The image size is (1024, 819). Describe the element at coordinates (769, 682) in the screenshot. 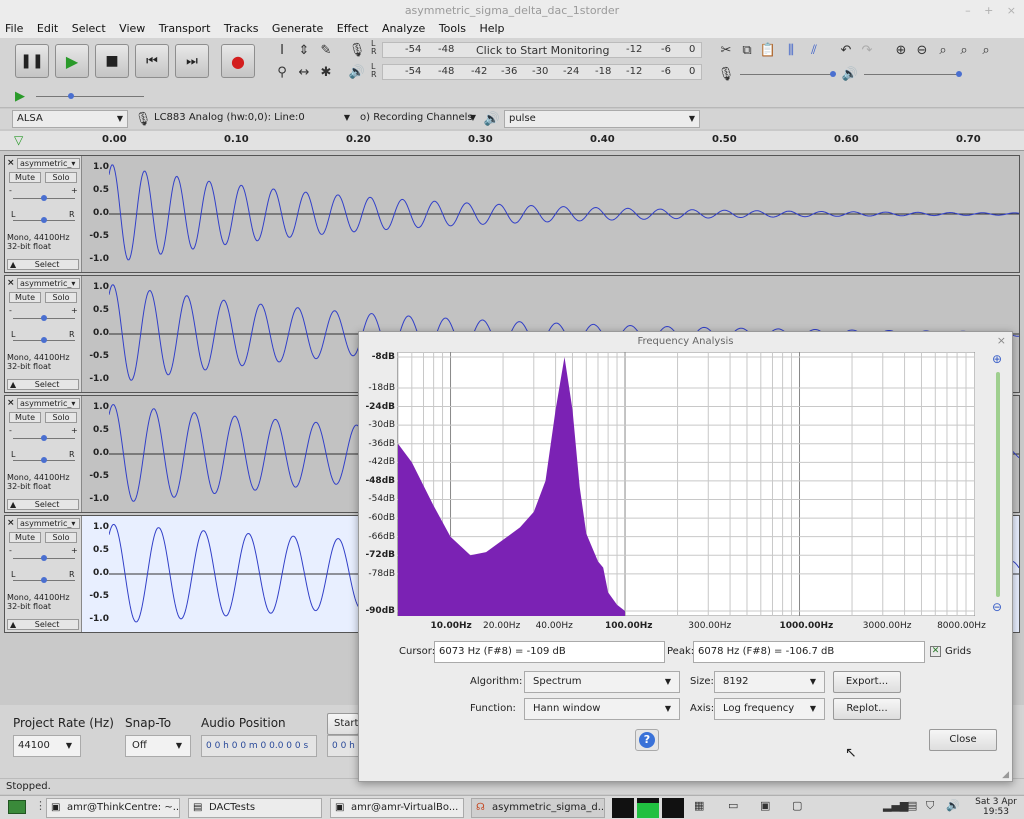

I see `size-select: 8192 ▼` at that location.